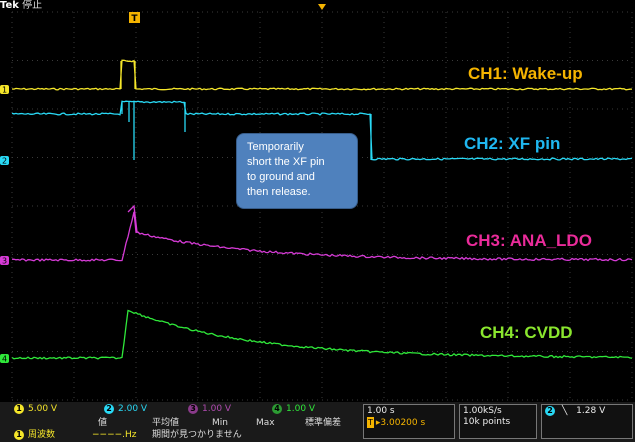 This screenshot has width=635, height=442. I want to click on ch4-ground-marker: 4, so click(4, 359).